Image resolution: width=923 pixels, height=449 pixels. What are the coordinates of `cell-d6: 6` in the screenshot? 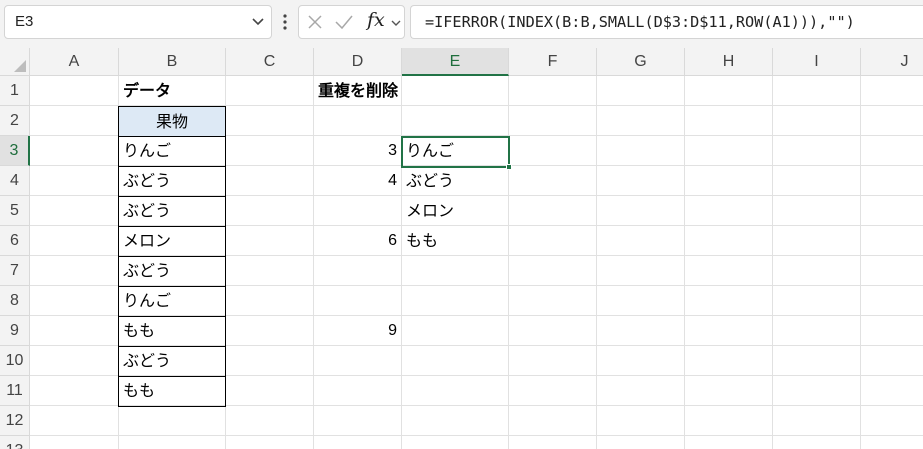 It's located at (357, 241).